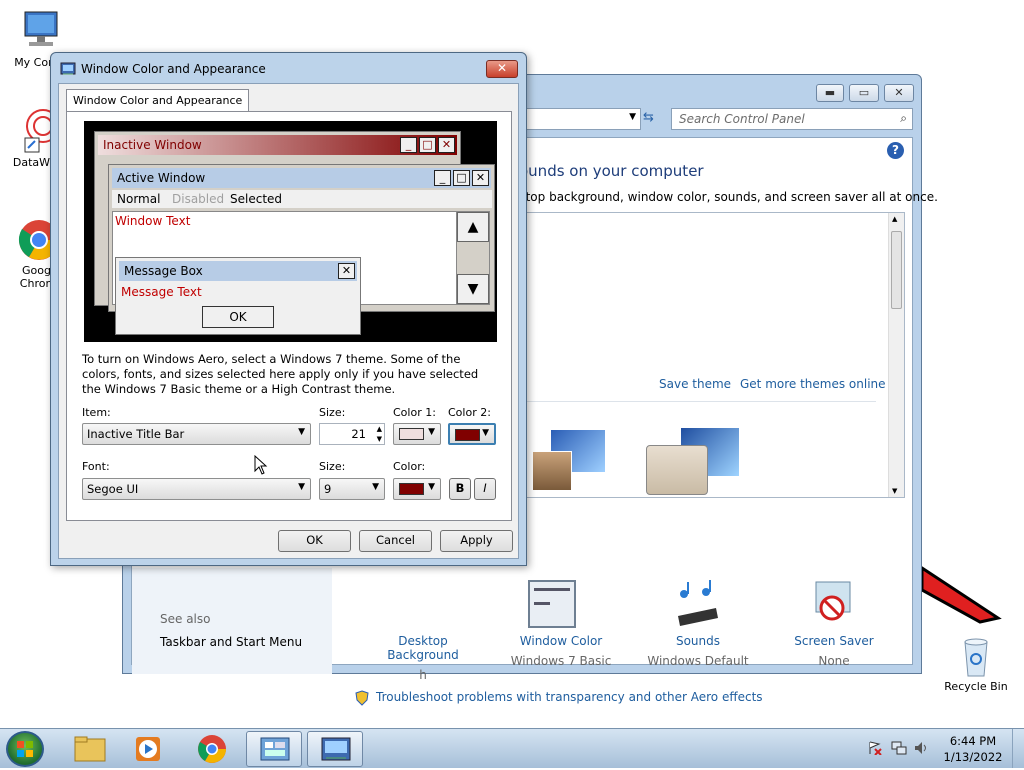  What do you see at coordinates (414, 412) in the screenshot?
I see `color1-label: Color 1:` at bounding box center [414, 412].